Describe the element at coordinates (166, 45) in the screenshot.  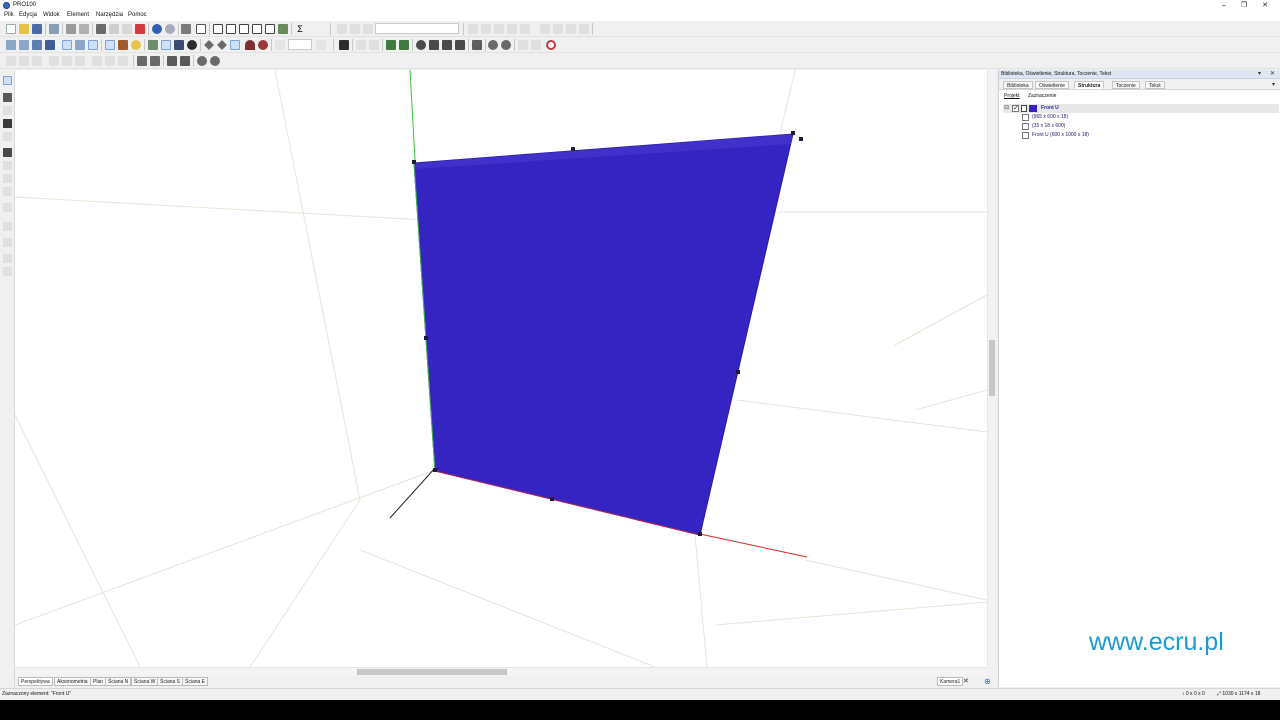
I see `measure-icon` at that location.